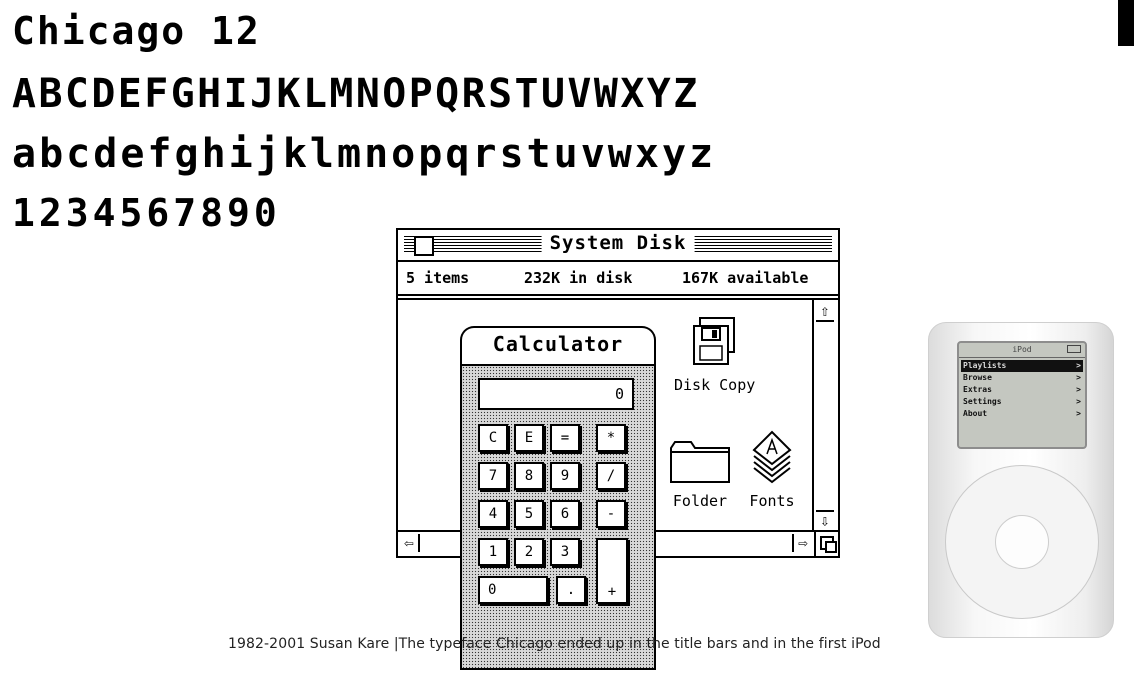  I want to click on ipod-menu-item: Settings >, so click(1022, 402).